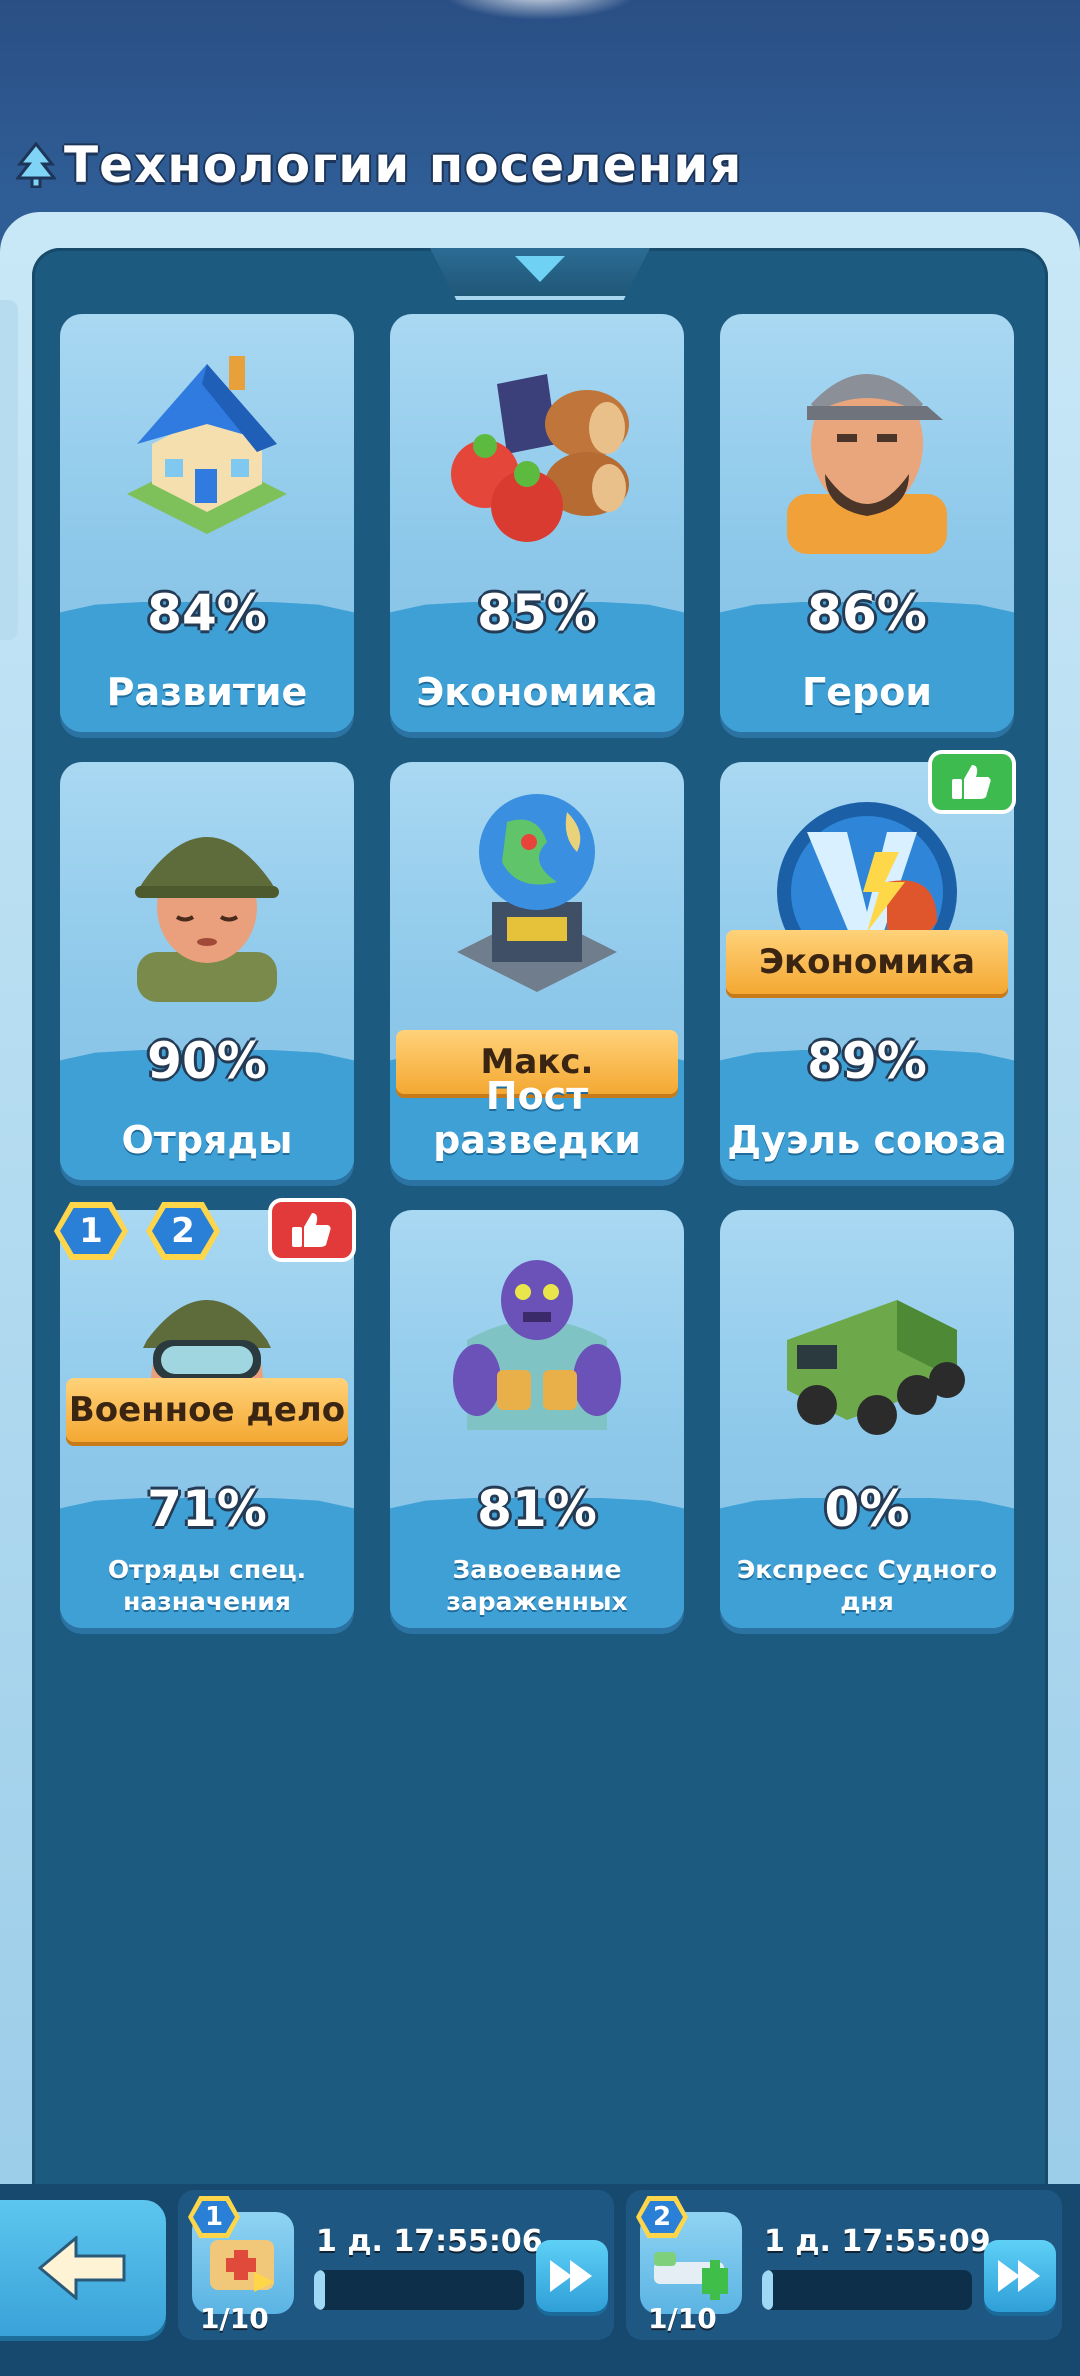 This screenshot has width=1080, height=2376. Describe the element at coordinates (540, 458) in the screenshot. I see `resources-icon` at that location.